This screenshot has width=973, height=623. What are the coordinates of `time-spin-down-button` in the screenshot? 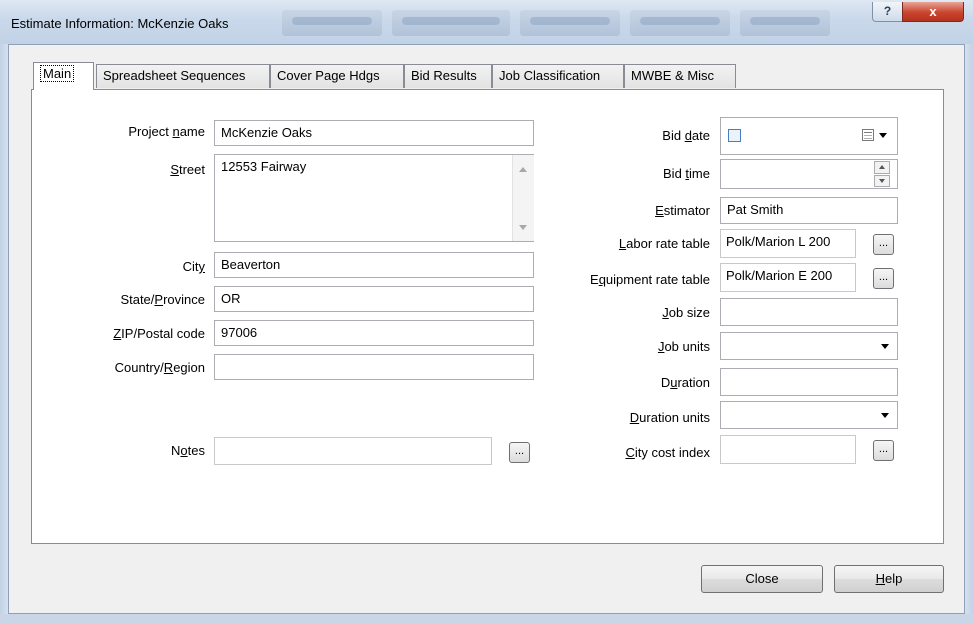 It's located at (882, 181).